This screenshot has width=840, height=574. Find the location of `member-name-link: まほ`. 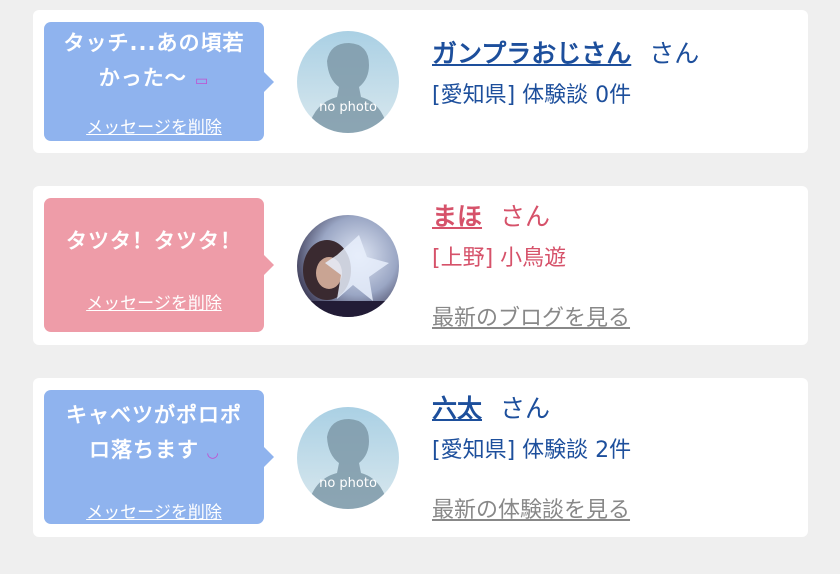

member-name-link: まほ is located at coordinates (457, 216).